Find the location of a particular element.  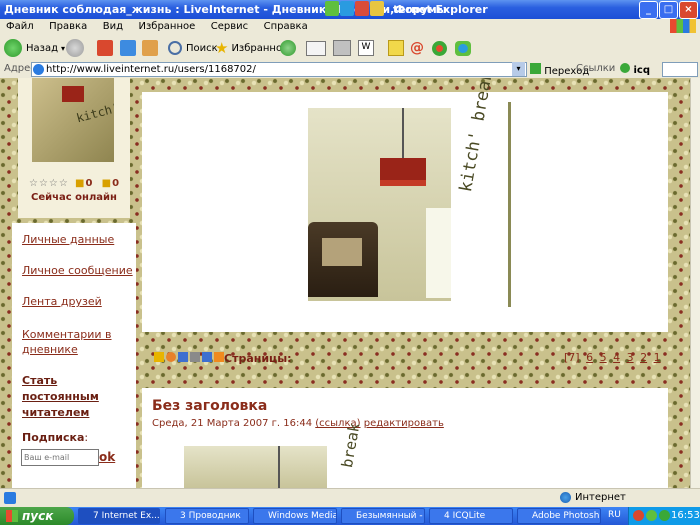

overlay-app-icons is located at coordinates (354, 8).